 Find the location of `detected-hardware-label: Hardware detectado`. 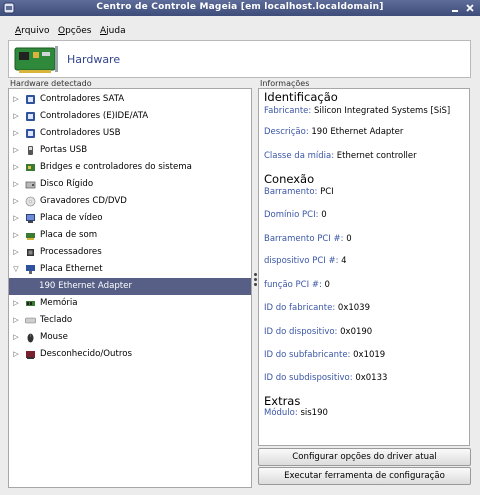

detected-hardware-label: Hardware detectado is located at coordinates (51, 83).